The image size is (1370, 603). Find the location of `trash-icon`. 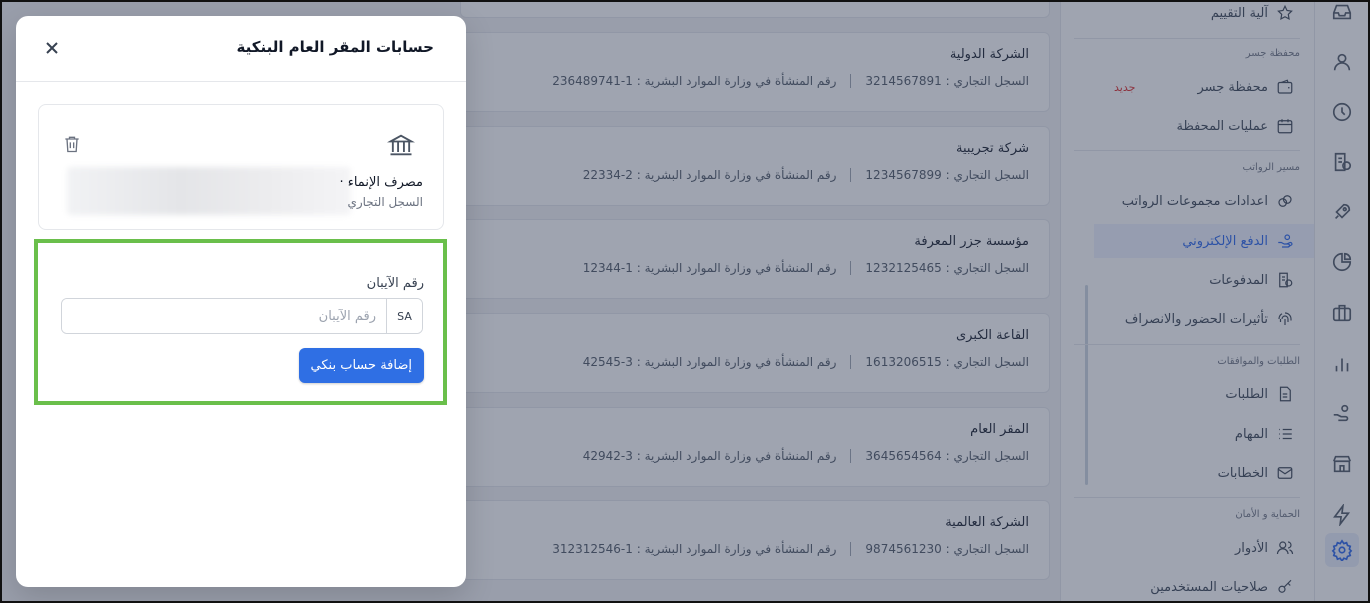

trash-icon is located at coordinates (72, 144).